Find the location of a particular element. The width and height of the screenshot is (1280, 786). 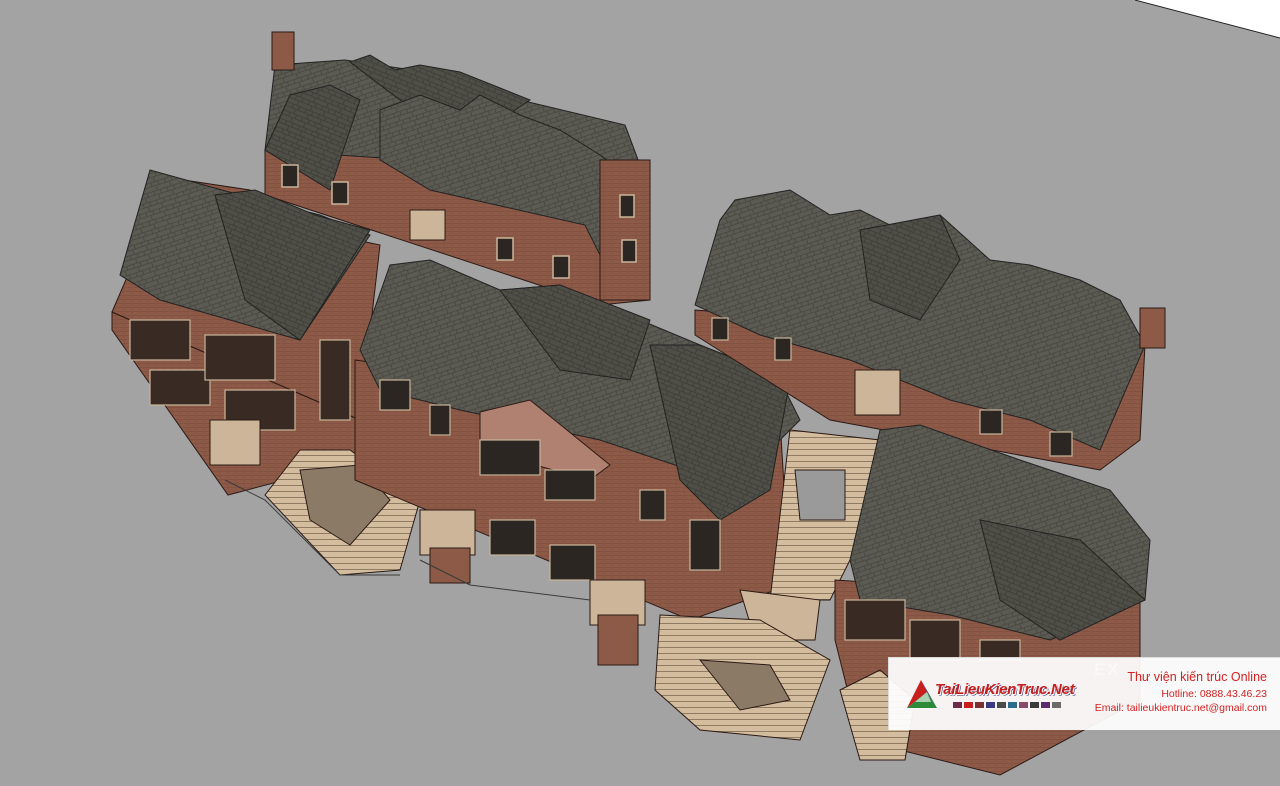

watermark-title: Thư viện kiến trúc Online is located at coordinates (1197, 677).